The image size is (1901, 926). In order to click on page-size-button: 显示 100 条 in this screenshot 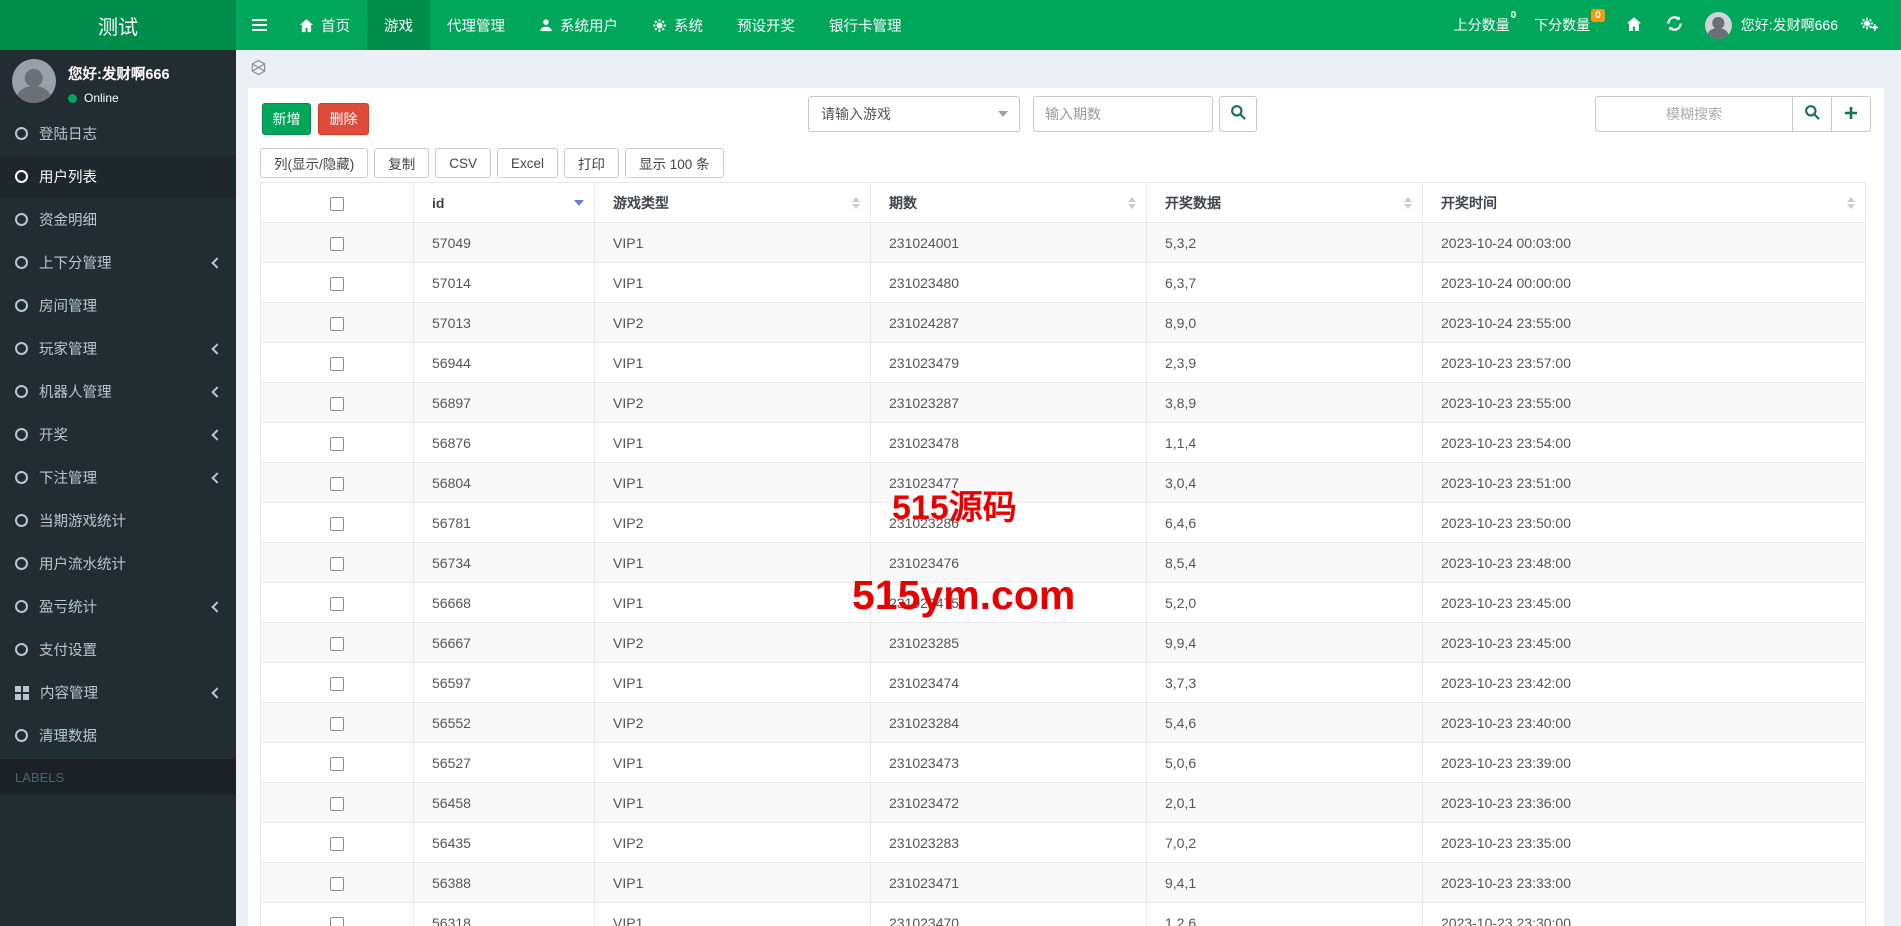, I will do `click(674, 163)`.